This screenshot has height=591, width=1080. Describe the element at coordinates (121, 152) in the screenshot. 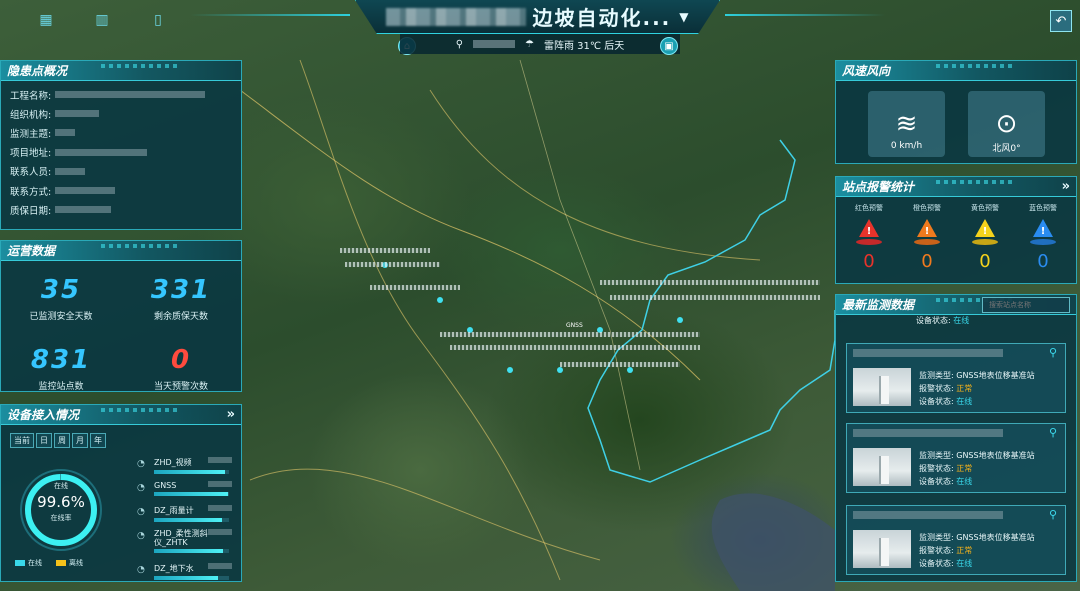

I see `info-row: 项目地址:` at that location.